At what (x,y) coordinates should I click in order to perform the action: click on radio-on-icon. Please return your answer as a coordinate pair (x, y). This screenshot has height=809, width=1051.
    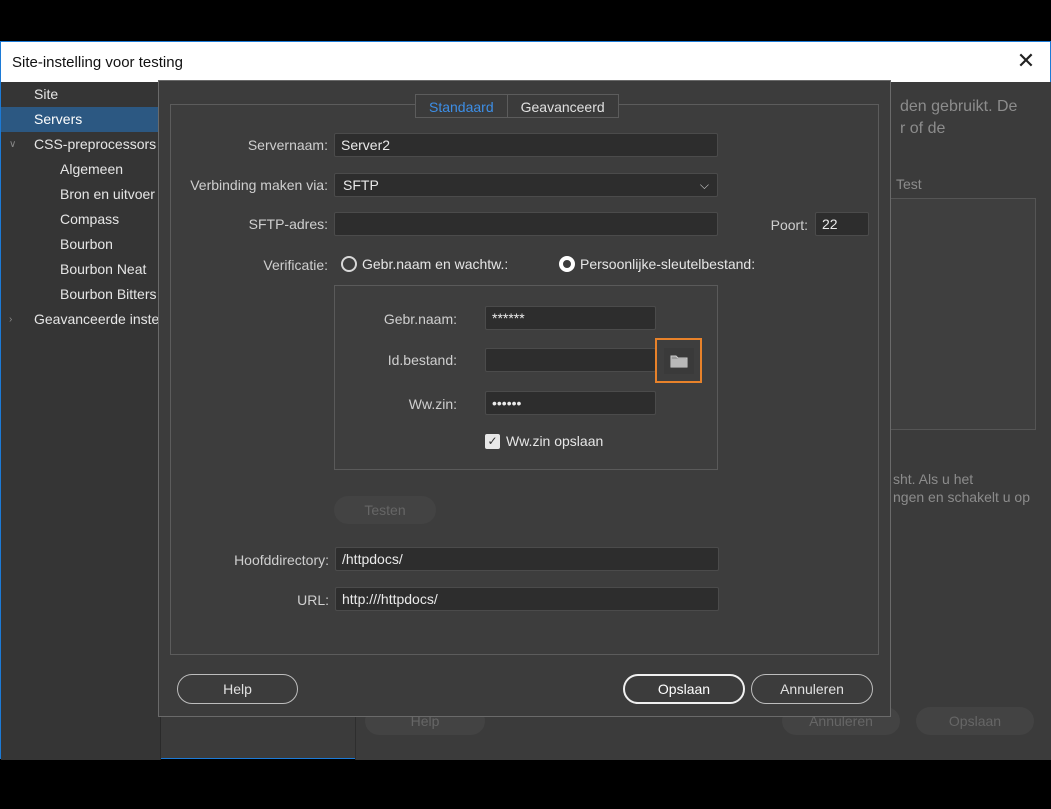
    Looking at the image, I should click on (567, 264).